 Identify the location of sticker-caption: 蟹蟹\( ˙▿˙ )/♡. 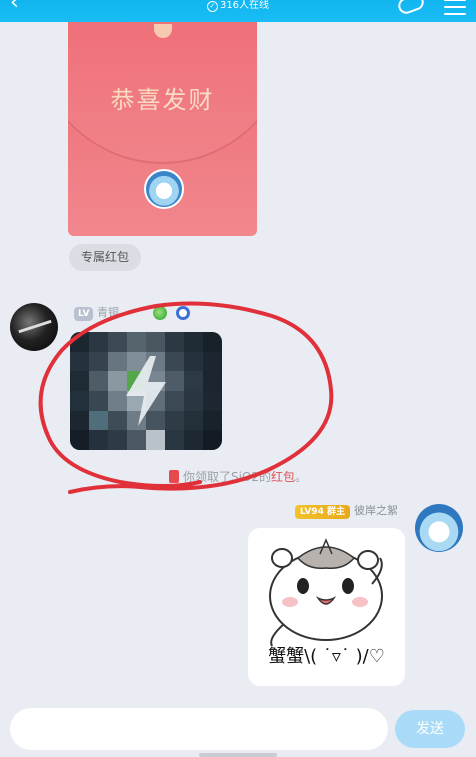
(326, 656).